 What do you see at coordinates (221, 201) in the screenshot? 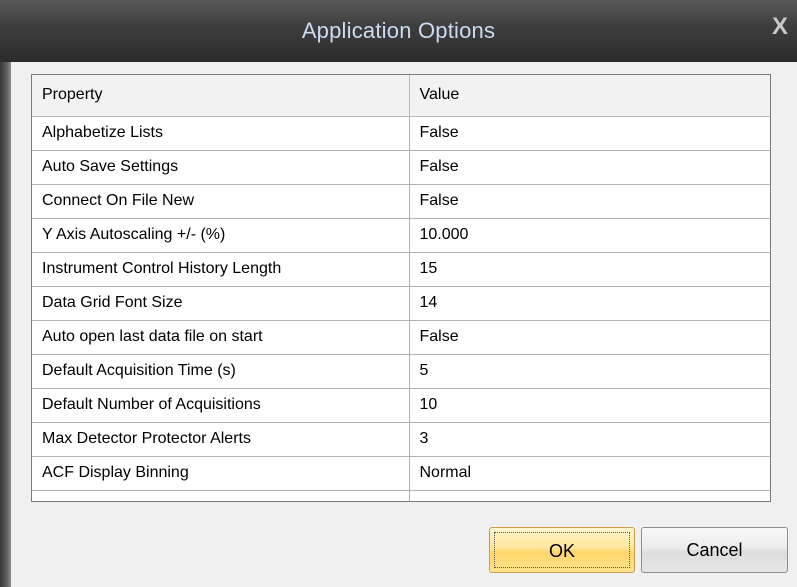
I see `property-cell: Connect On File New` at bounding box center [221, 201].